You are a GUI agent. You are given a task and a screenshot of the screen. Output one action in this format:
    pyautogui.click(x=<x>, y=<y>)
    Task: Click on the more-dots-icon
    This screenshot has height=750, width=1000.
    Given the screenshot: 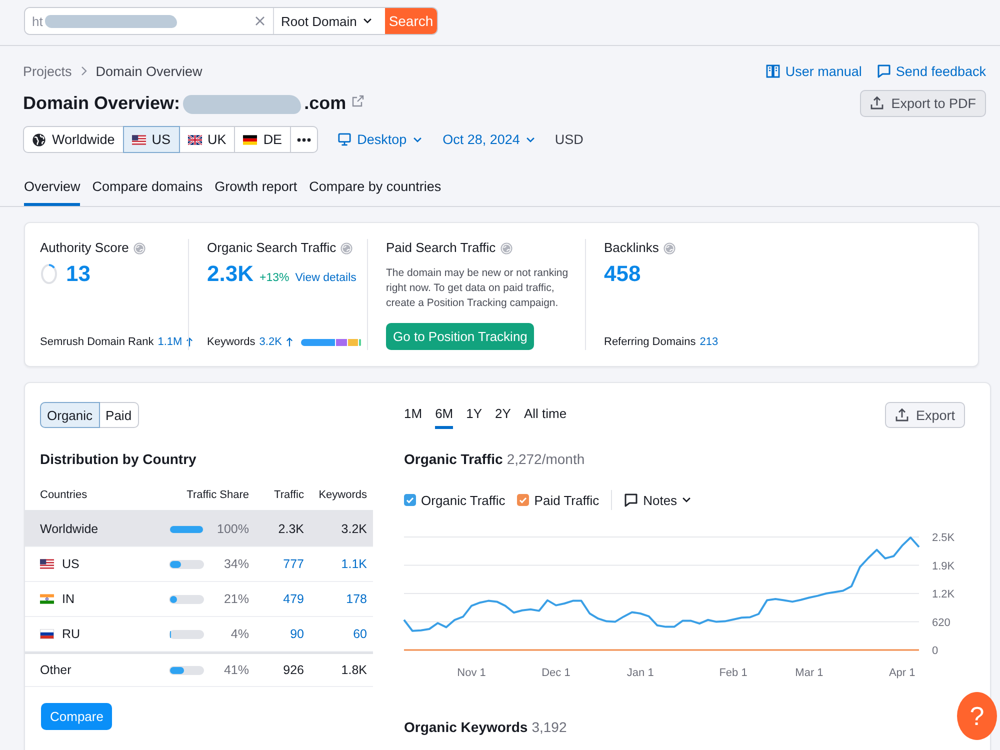 What is the action you would take?
    pyautogui.click(x=304, y=140)
    